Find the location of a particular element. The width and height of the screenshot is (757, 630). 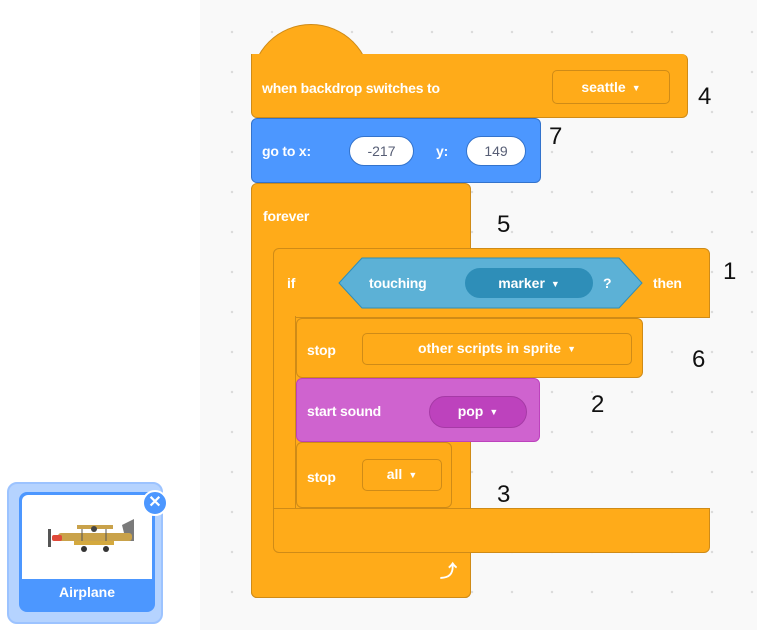

go-to-y-label: y: is located at coordinates (442, 151).